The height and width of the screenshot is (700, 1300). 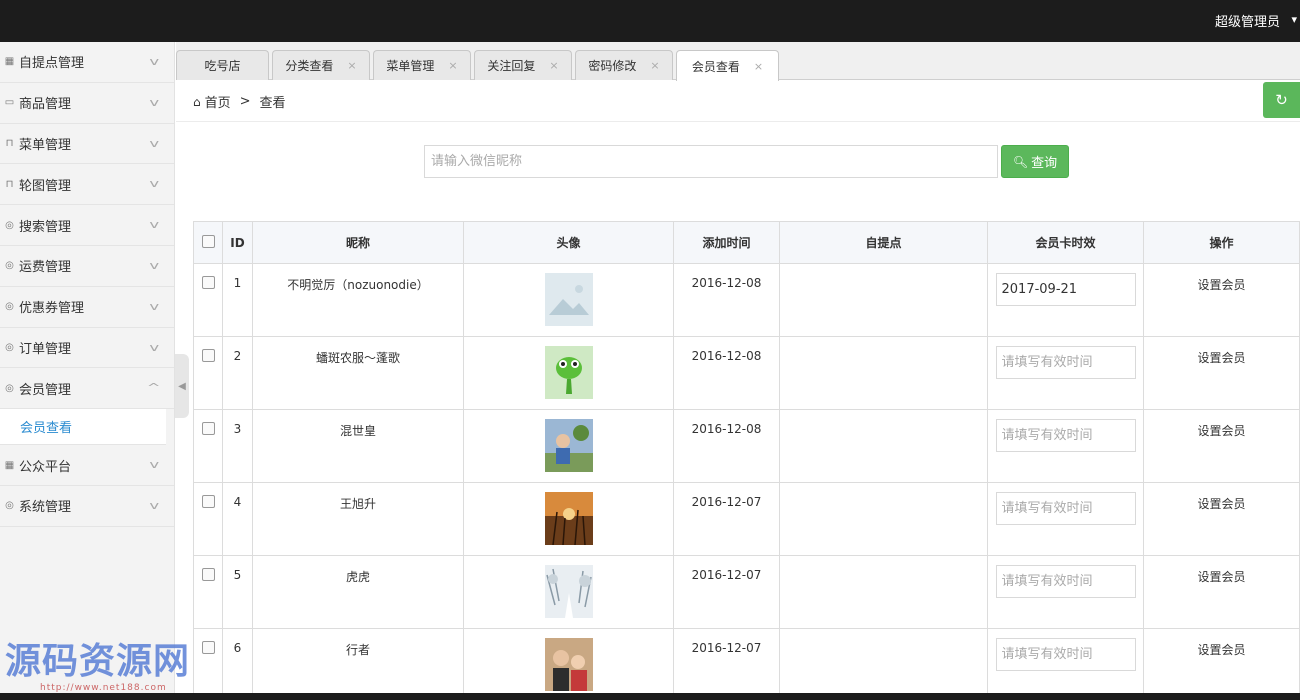 What do you see at coordinates (321, 65) in the screenshot?
I see `tab-category-view: 分类查看 ×` at bounding box center [321, 65].